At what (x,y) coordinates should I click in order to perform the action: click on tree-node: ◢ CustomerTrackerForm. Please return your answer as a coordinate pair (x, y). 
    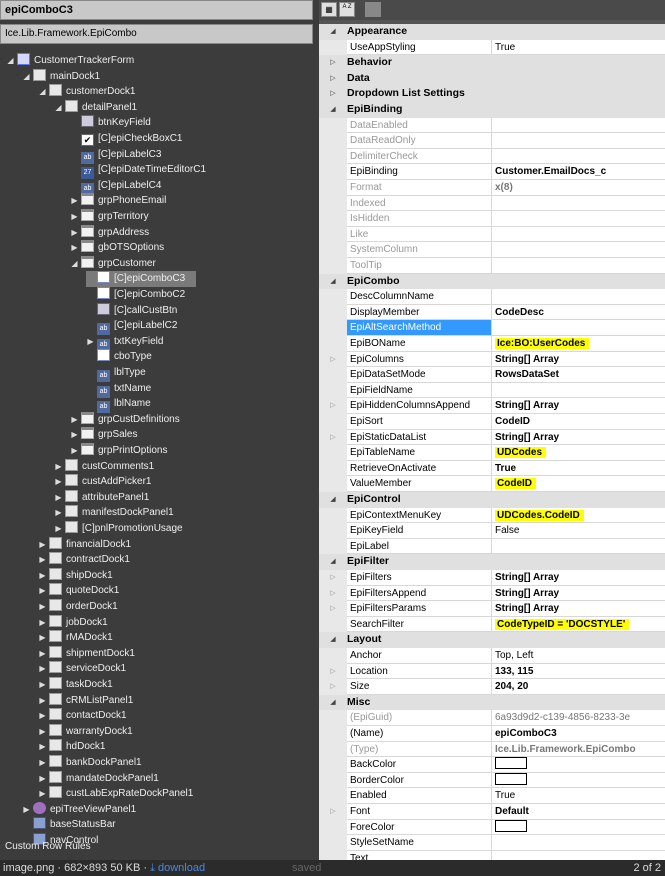
    Looking at the image, I should click on (70, 61).